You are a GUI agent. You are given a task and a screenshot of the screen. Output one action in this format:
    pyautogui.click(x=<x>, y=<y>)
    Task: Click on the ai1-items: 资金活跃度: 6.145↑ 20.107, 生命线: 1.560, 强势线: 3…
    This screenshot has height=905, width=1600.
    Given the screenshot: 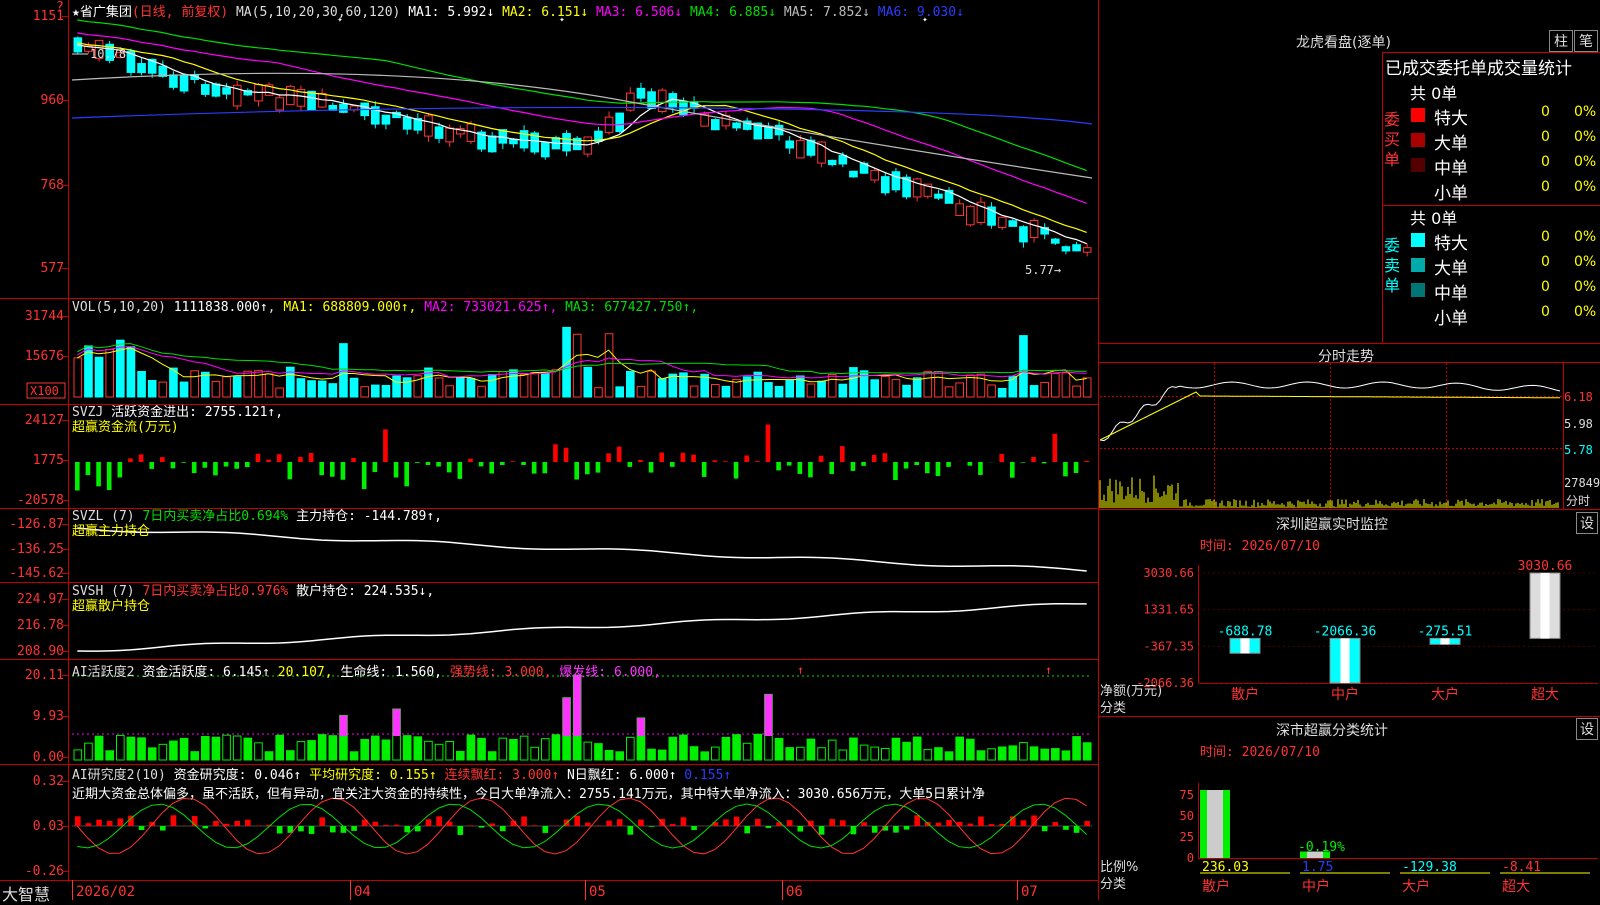 What is the action you would take?
    pyautogui.click(x=401, y=672)
    